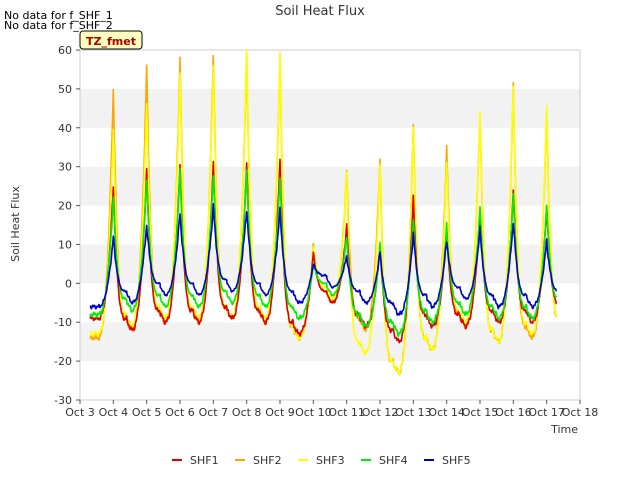 This screenshot has height=480, width=640. What do you see at coordinates (380, 412) in the screenshot?
I see `x-tick-label: Oct 12` at bounding box center [380, 412].